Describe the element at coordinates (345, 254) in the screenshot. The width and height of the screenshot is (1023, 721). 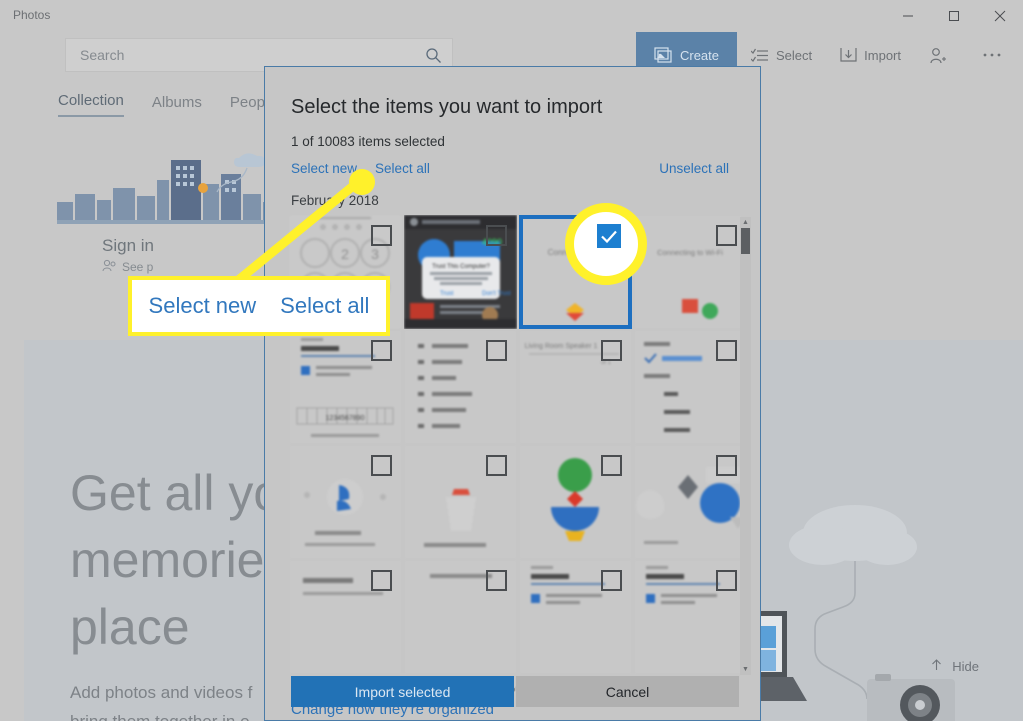
I see `svg-text: 2` at that location.